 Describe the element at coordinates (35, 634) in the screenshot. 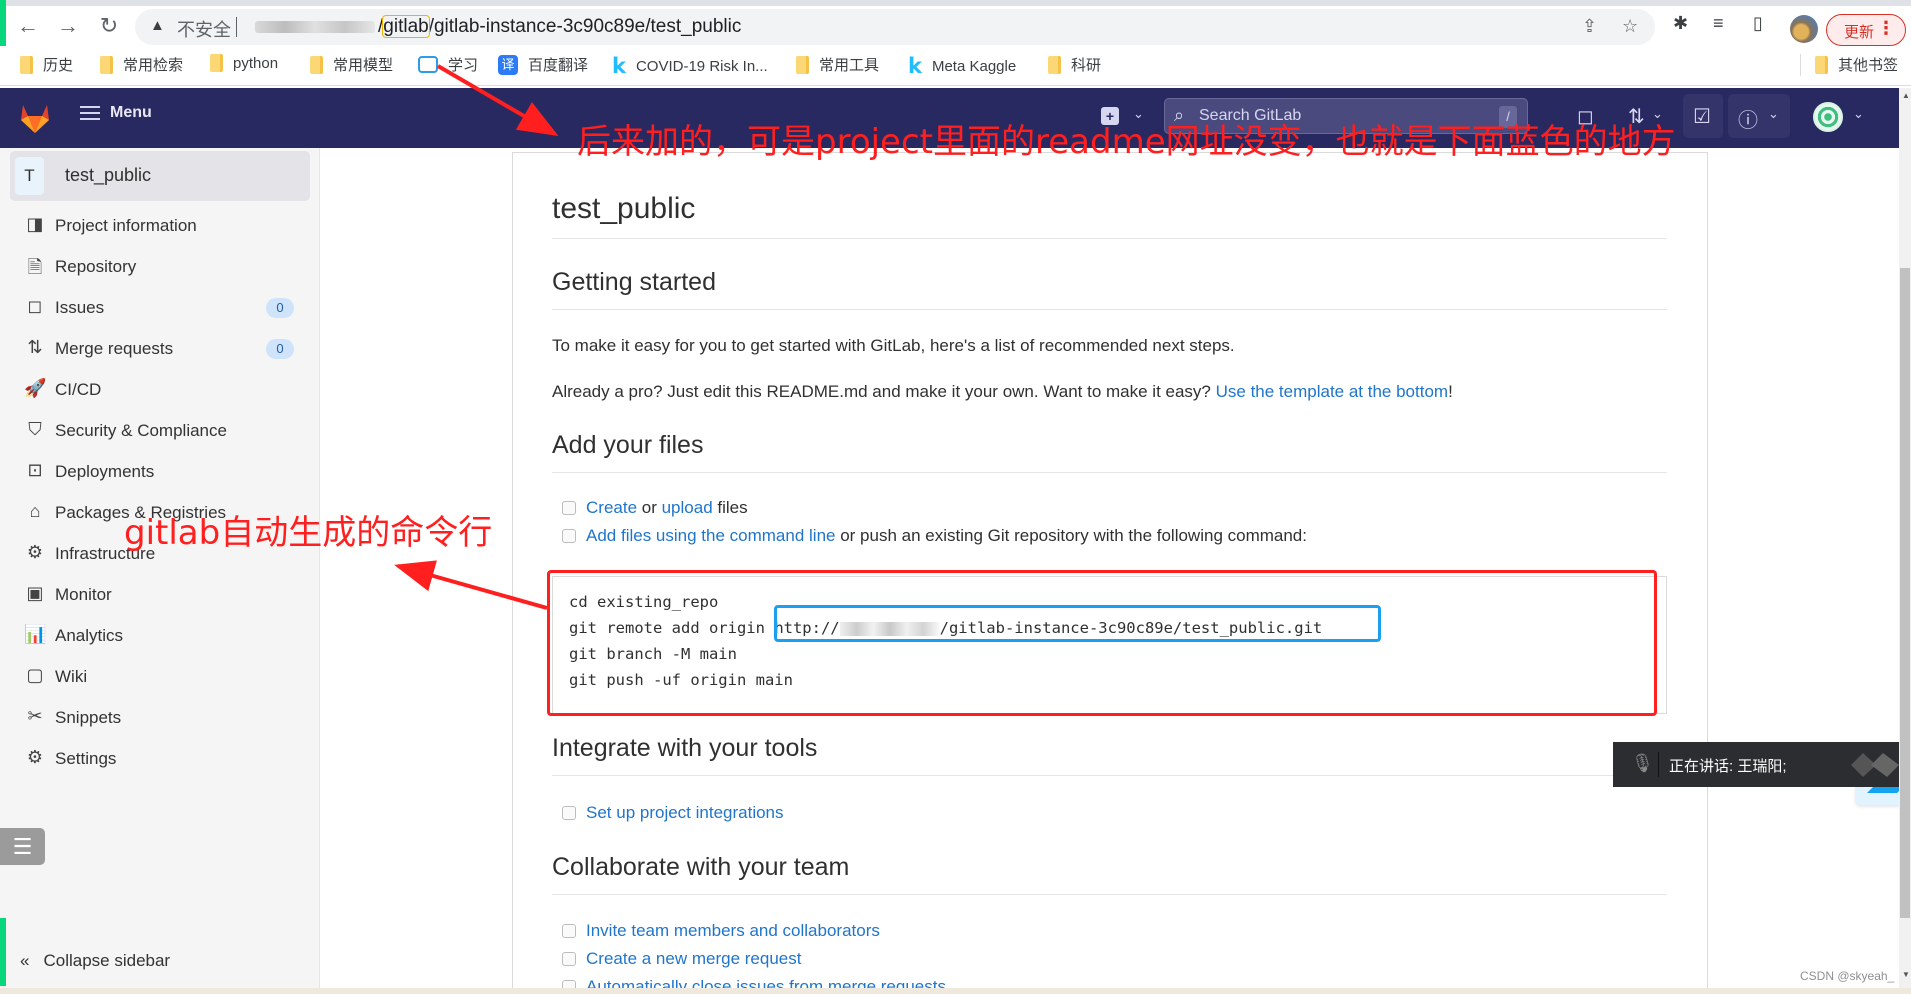

I see `analytics-icon: 📊` at that location.